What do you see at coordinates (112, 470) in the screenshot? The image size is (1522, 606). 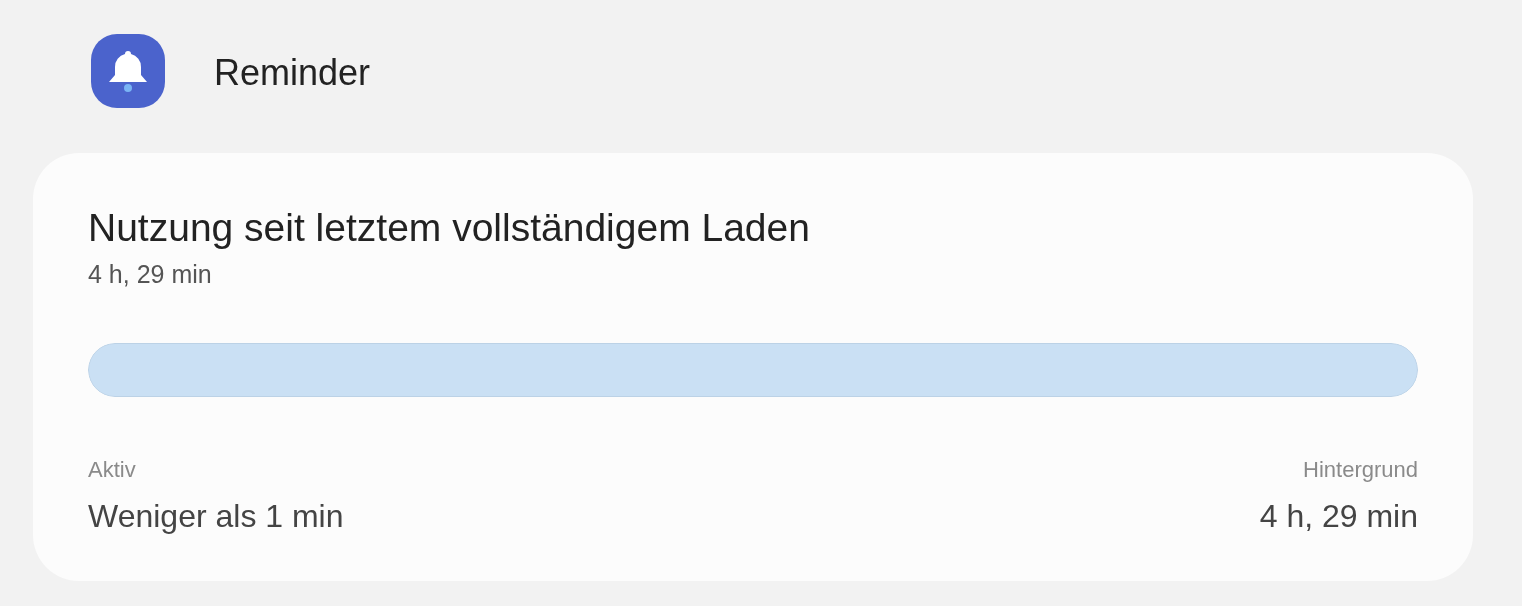 I see `stat-label: Aktiv` at bounding box center [112, 470].